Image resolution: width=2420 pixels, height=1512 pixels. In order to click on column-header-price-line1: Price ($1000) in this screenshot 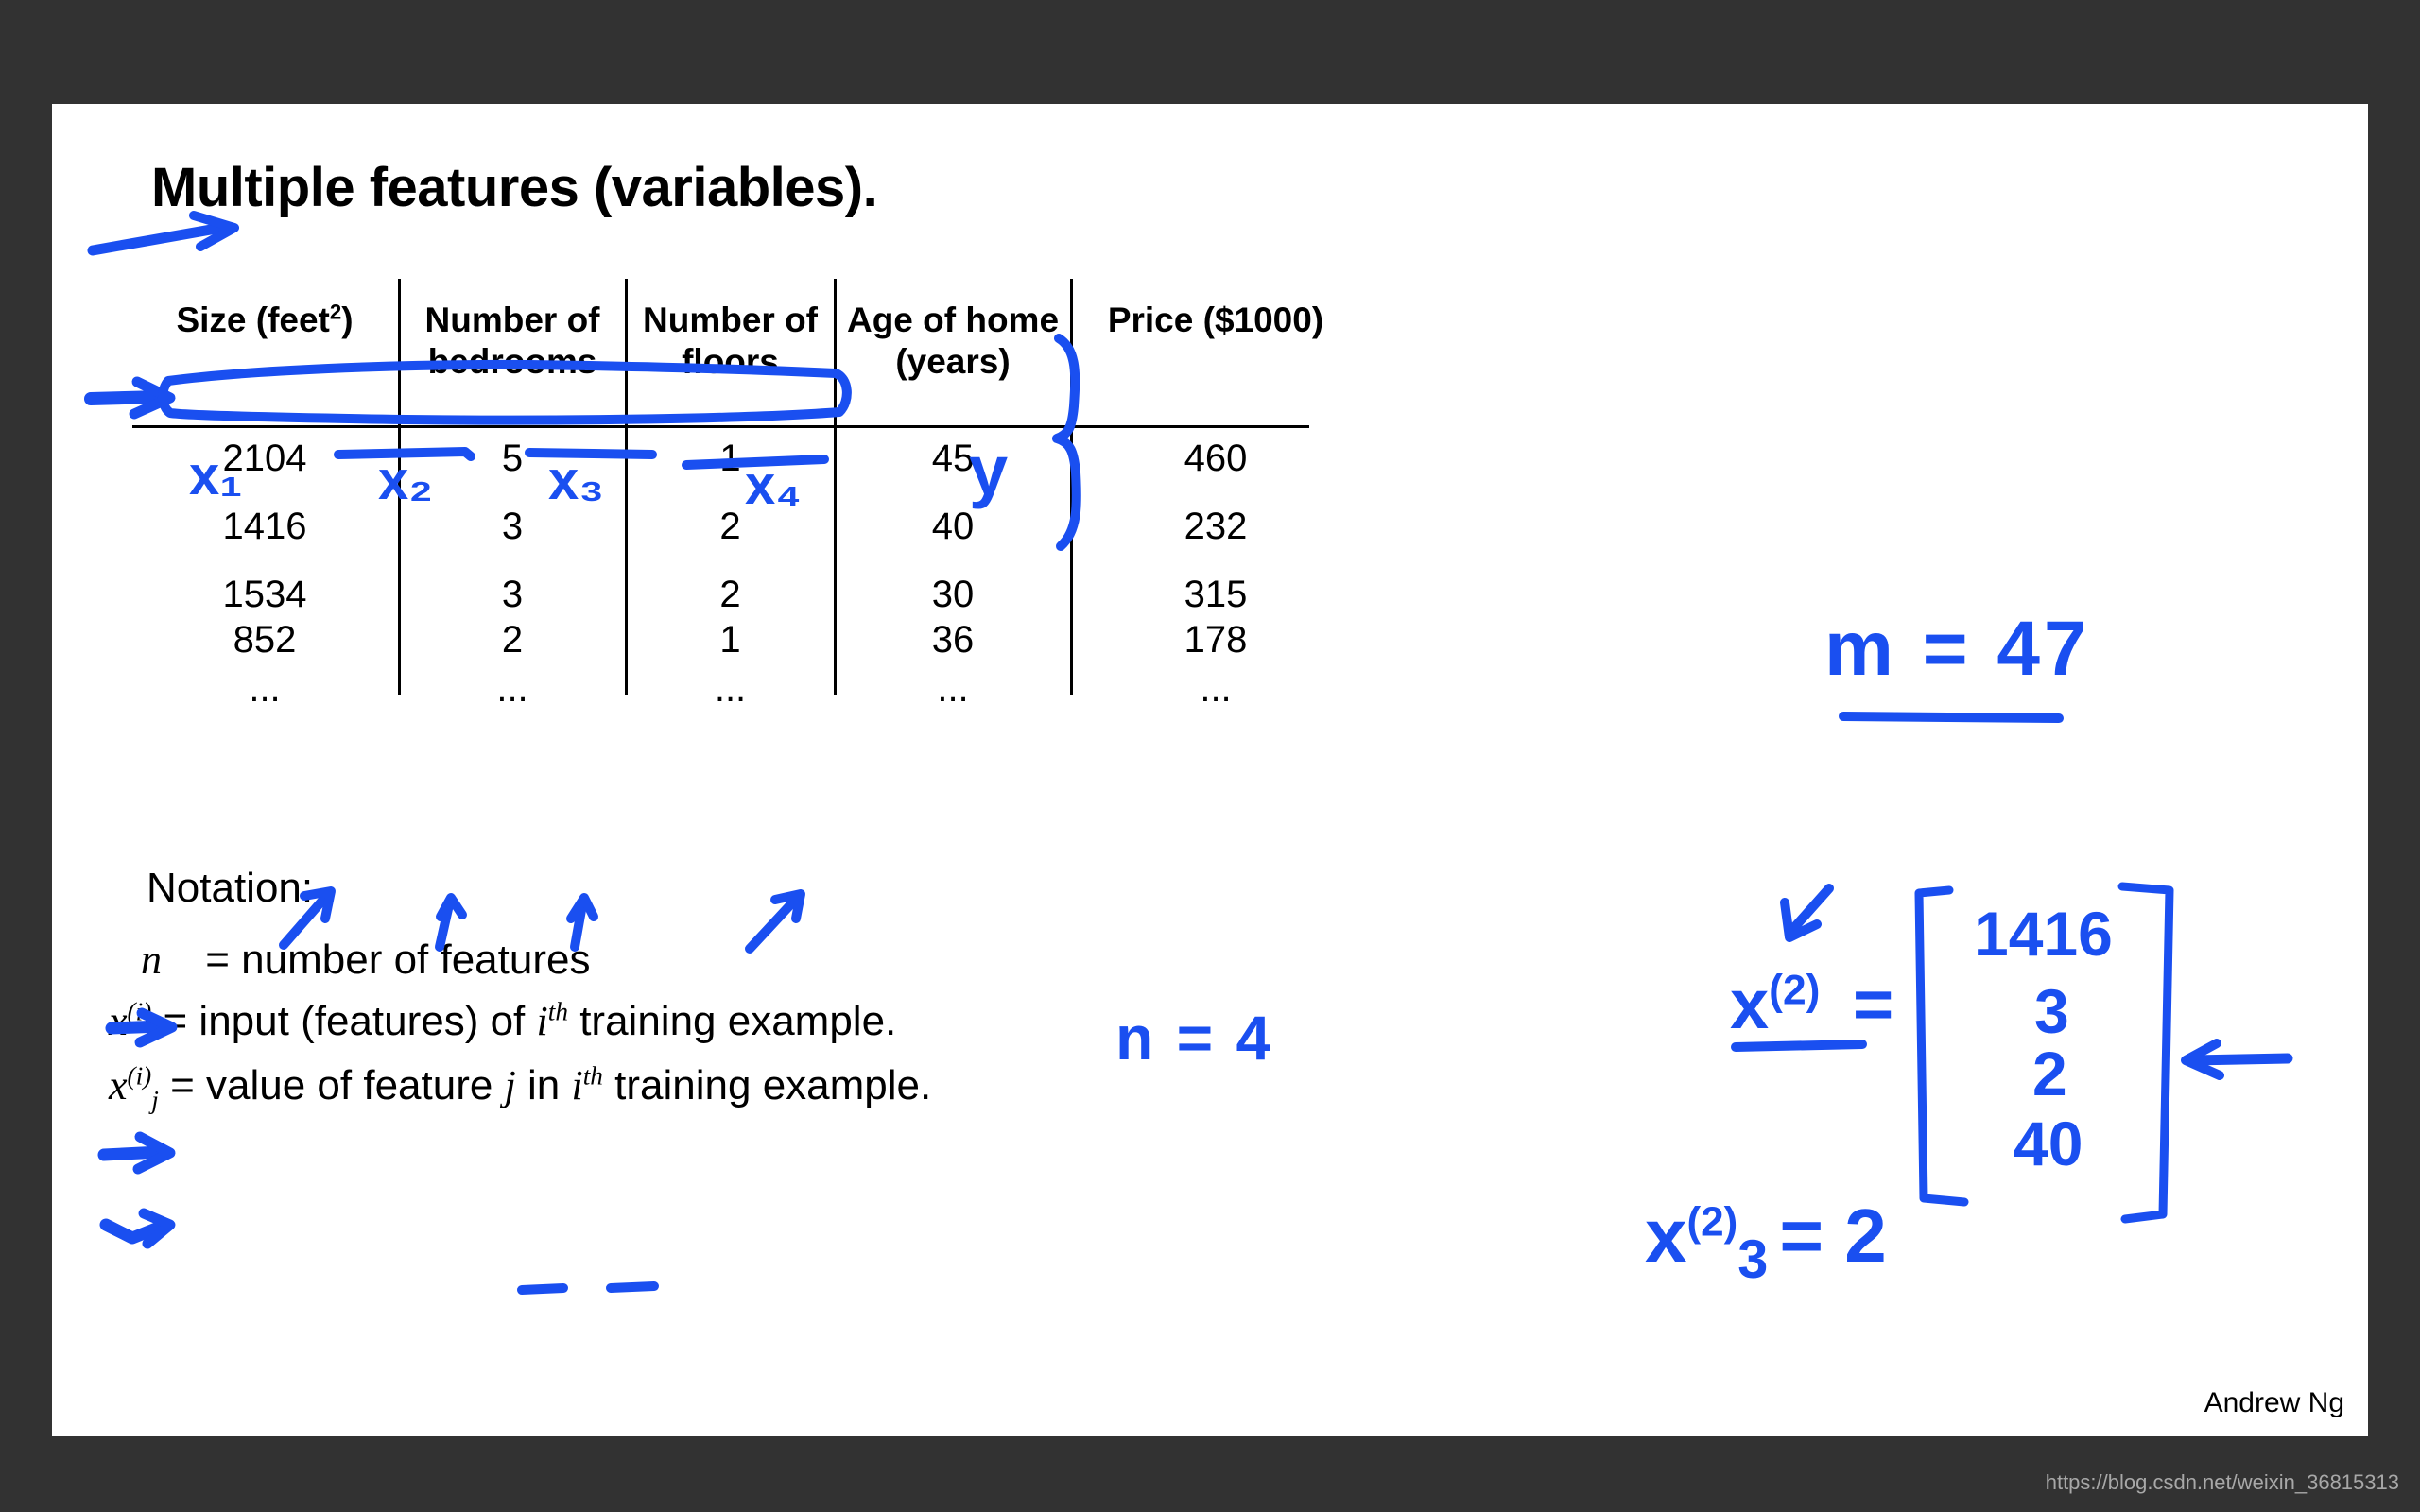, I will do `click(1215, 320)`.